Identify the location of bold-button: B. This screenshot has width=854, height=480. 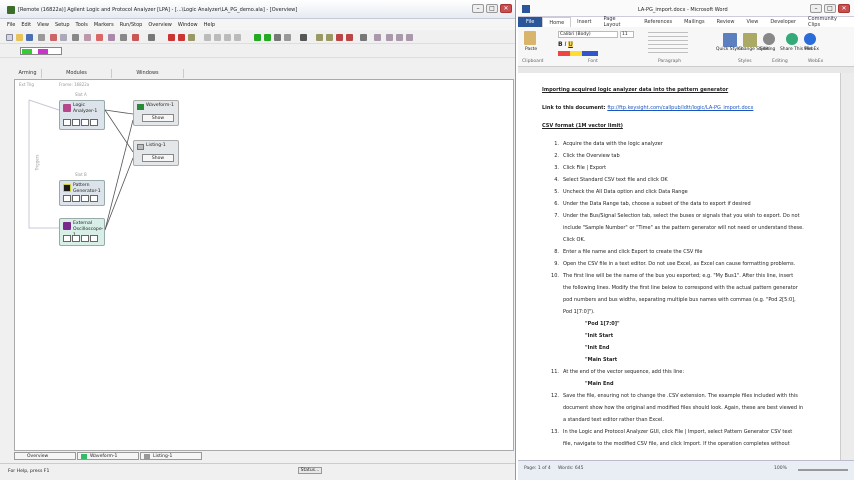
(560, 44).